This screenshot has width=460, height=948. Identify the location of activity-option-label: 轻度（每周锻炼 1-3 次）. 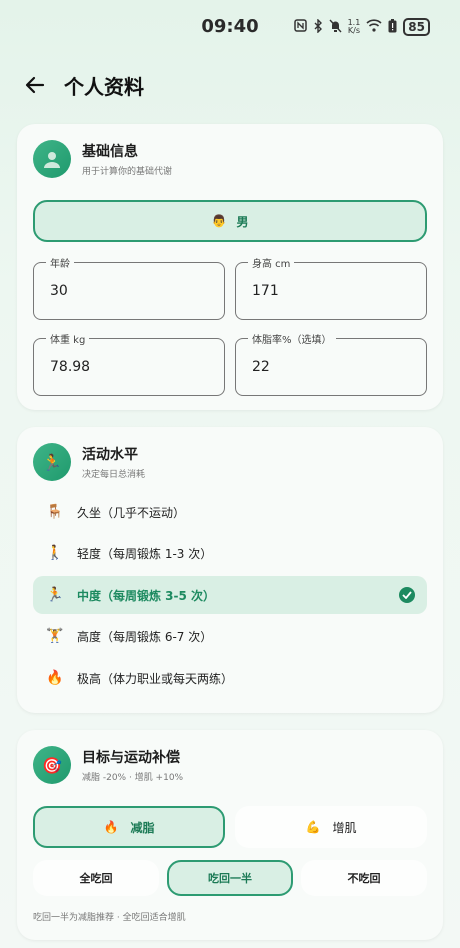
(145, 553).